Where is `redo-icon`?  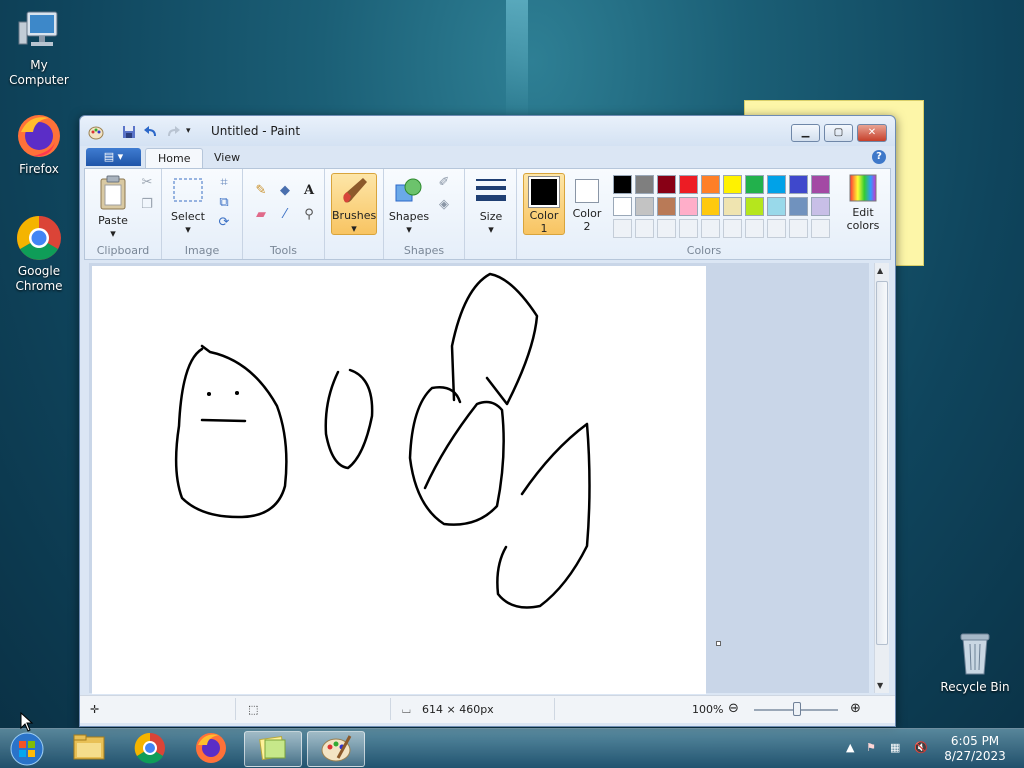 redo-icon is located at coordinates (173, 131).